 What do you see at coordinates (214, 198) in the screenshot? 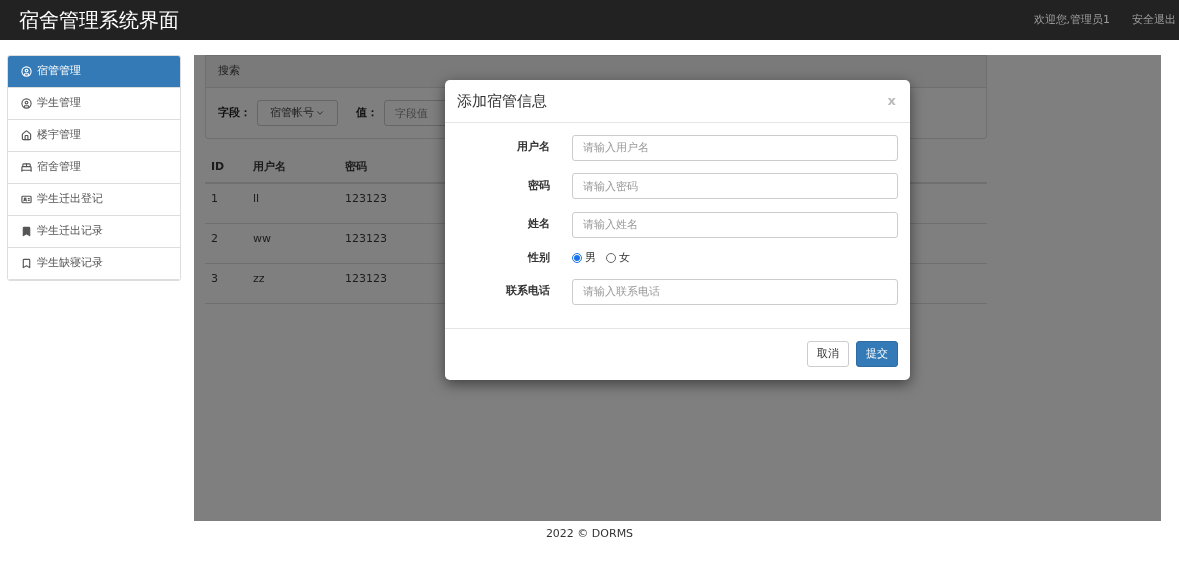
I see `table-cell: 1` at bounding box center [214, 198].